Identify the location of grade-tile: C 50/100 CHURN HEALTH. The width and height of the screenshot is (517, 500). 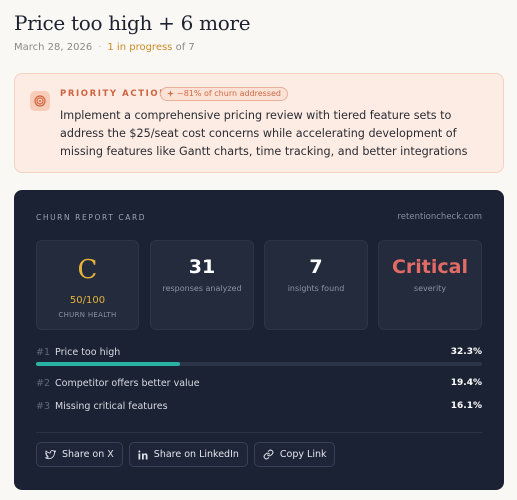
(87, 285).